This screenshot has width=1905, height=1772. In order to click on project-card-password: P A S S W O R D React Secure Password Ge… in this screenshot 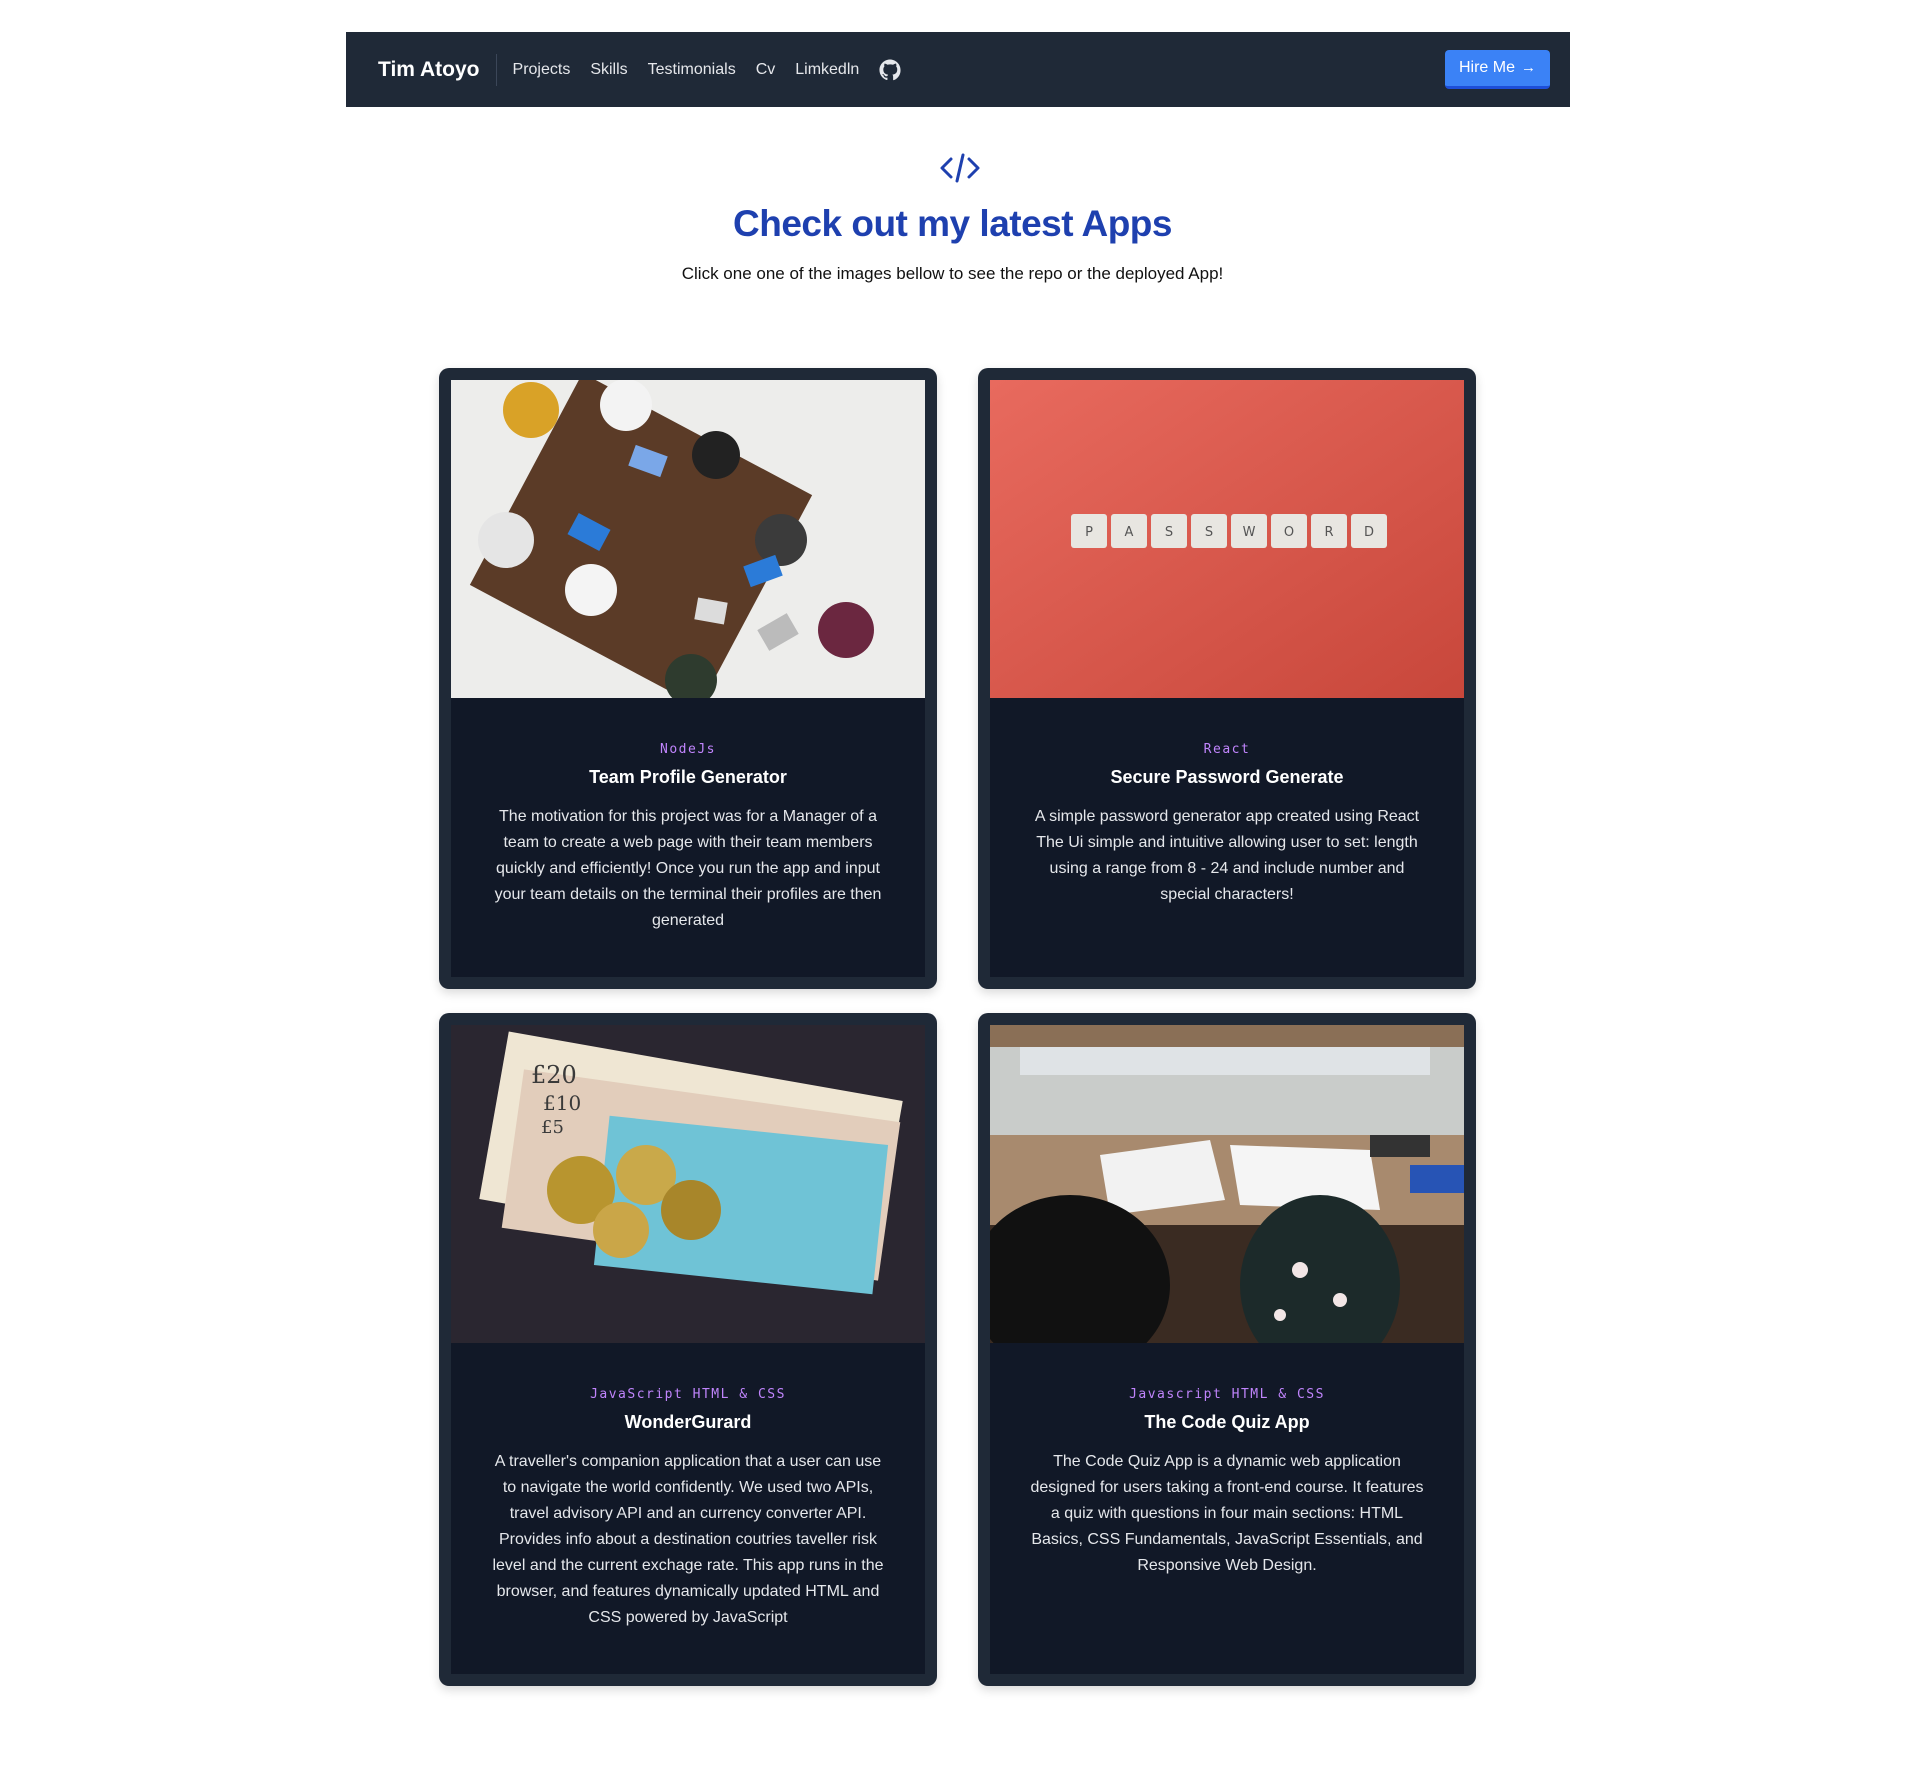, I will do `click(1227, 678)`.